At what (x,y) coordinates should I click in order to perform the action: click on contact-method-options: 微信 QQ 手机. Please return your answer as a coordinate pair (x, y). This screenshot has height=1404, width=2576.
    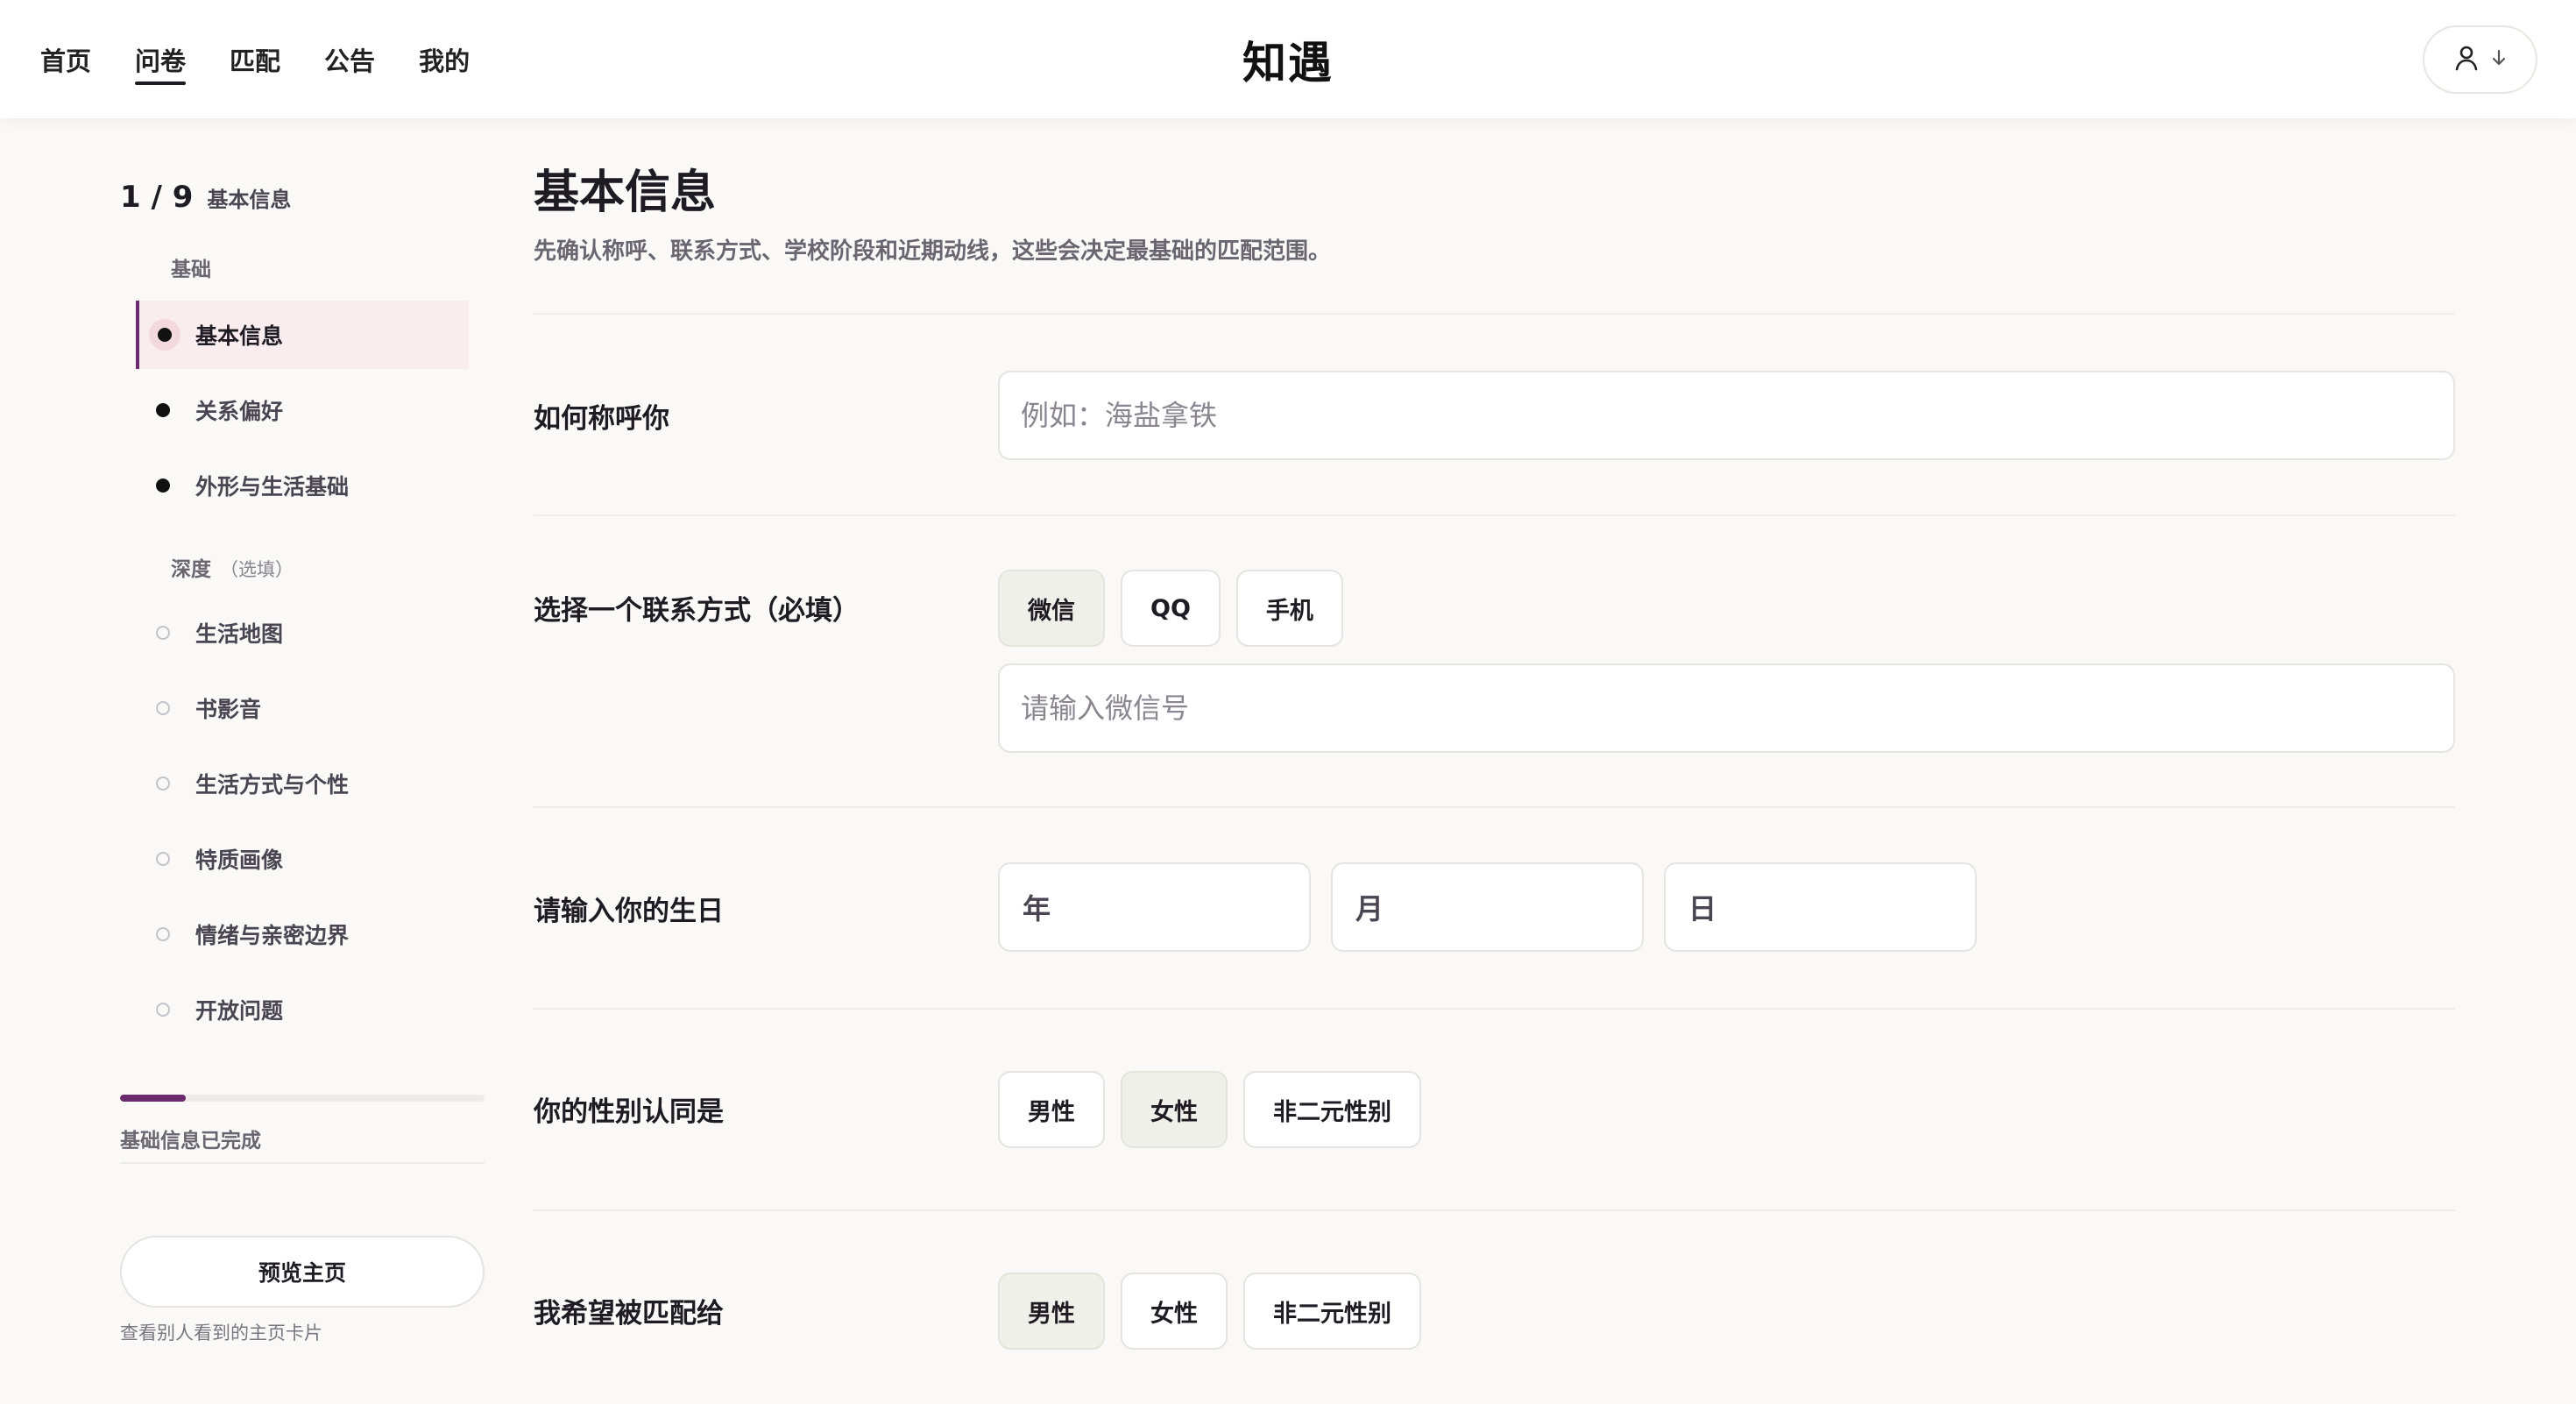
    Looking at the image, I should click on (1170, 608).